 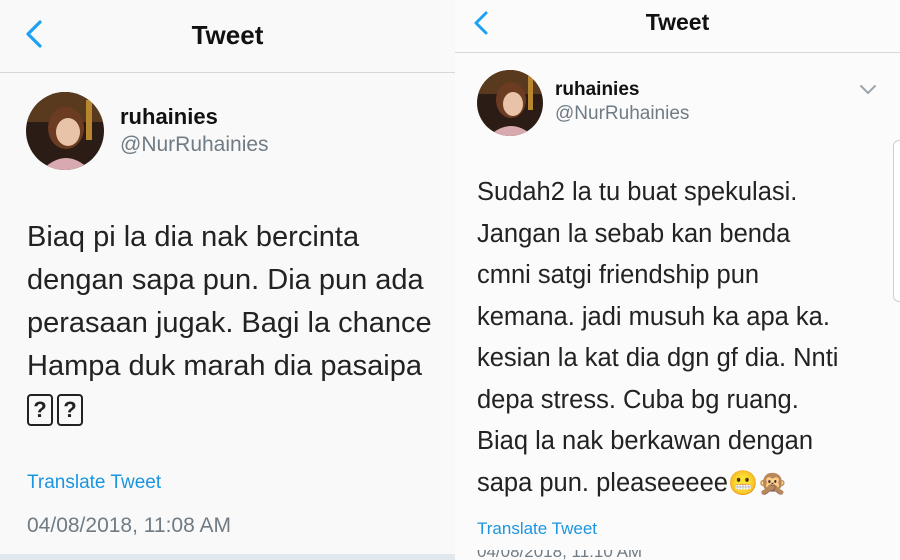 I want to click on tweet-line: kesian la kat dia dgn gf dia. Nnti, so click(x=658, y=358).